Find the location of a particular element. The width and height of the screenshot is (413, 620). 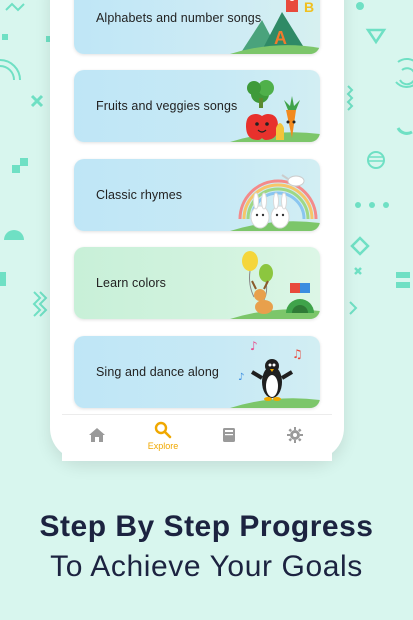

svg-text: A is located at coordinates (280, 38).